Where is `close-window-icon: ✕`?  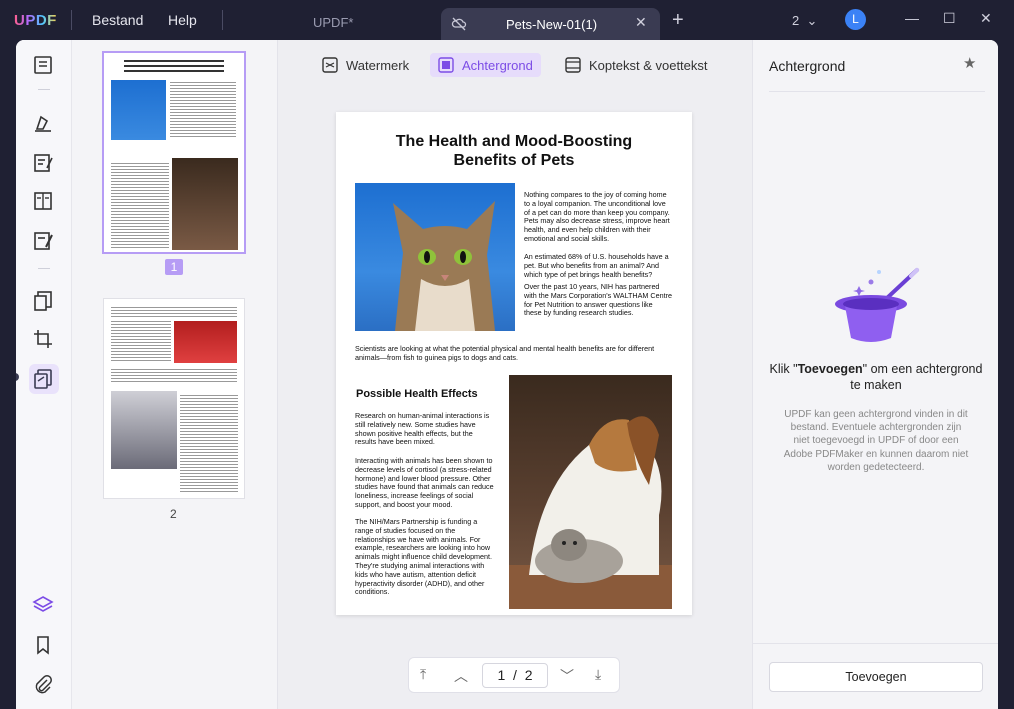 close-window-icon: ✕ is located at coordinates (986, 18).